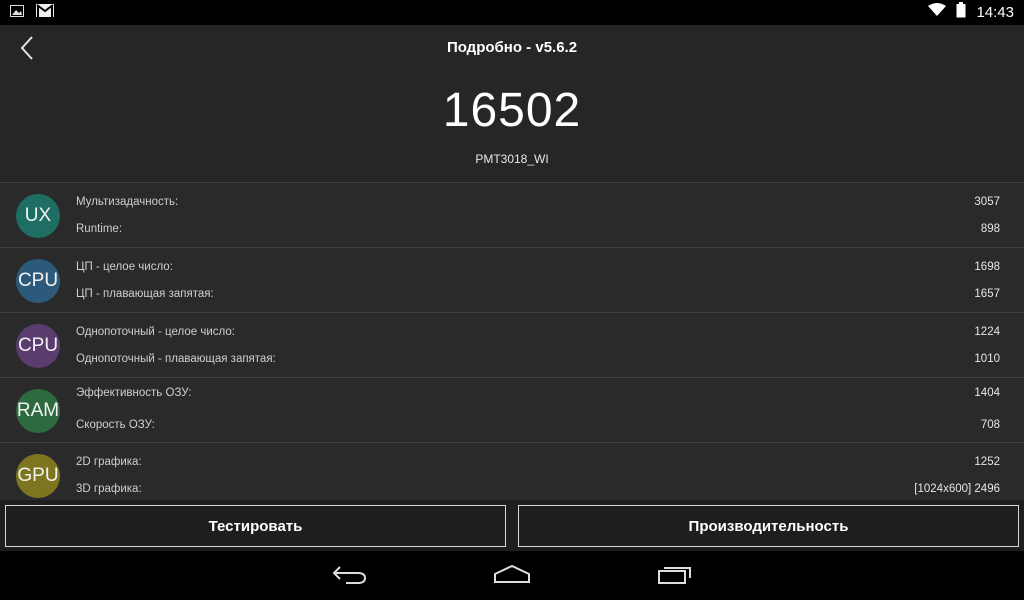 This screenshot has width=1024, height=600. Describe the element at coordinates (987, 202) in the screenshot. I see `score-value: 3057` at that location.